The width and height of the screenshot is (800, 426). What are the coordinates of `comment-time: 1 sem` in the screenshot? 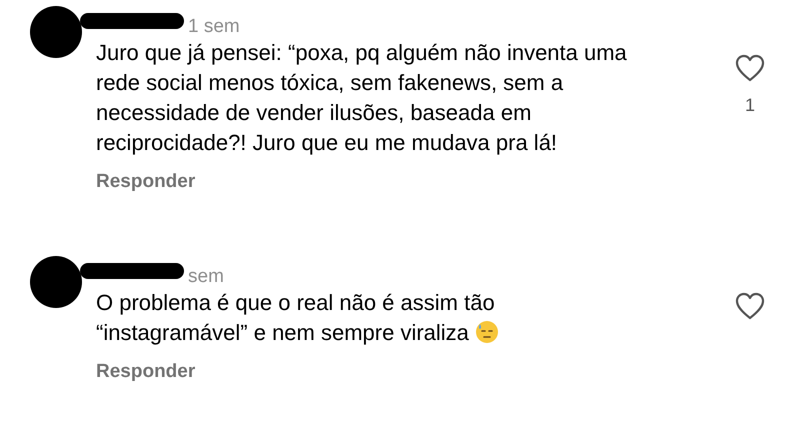 It's located at (214, 26).